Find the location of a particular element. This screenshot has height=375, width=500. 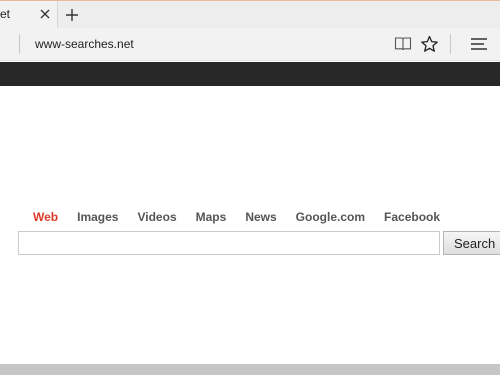

bottom-scroll-strip is located at coordinates (250, 369).